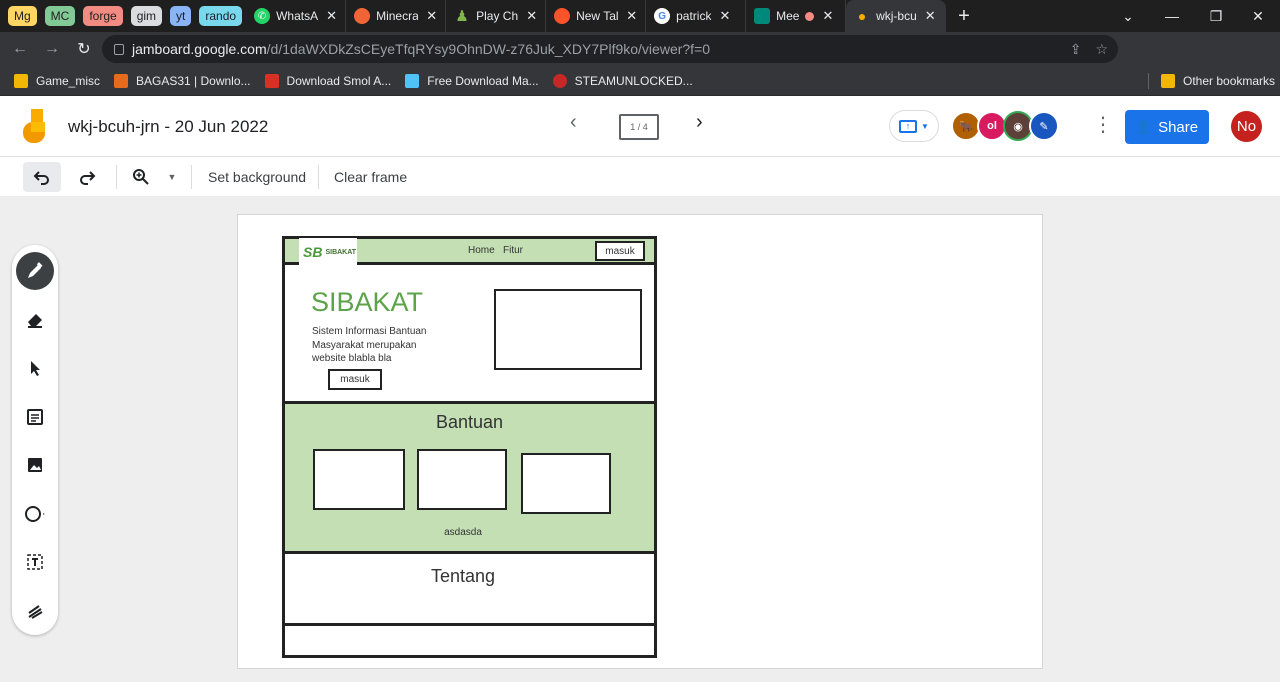 This screenshot has height=682, width=1280. Describe the element at coordinates (34, 126) in the screenshot. I see `jamboard-logo-icon` at that location.